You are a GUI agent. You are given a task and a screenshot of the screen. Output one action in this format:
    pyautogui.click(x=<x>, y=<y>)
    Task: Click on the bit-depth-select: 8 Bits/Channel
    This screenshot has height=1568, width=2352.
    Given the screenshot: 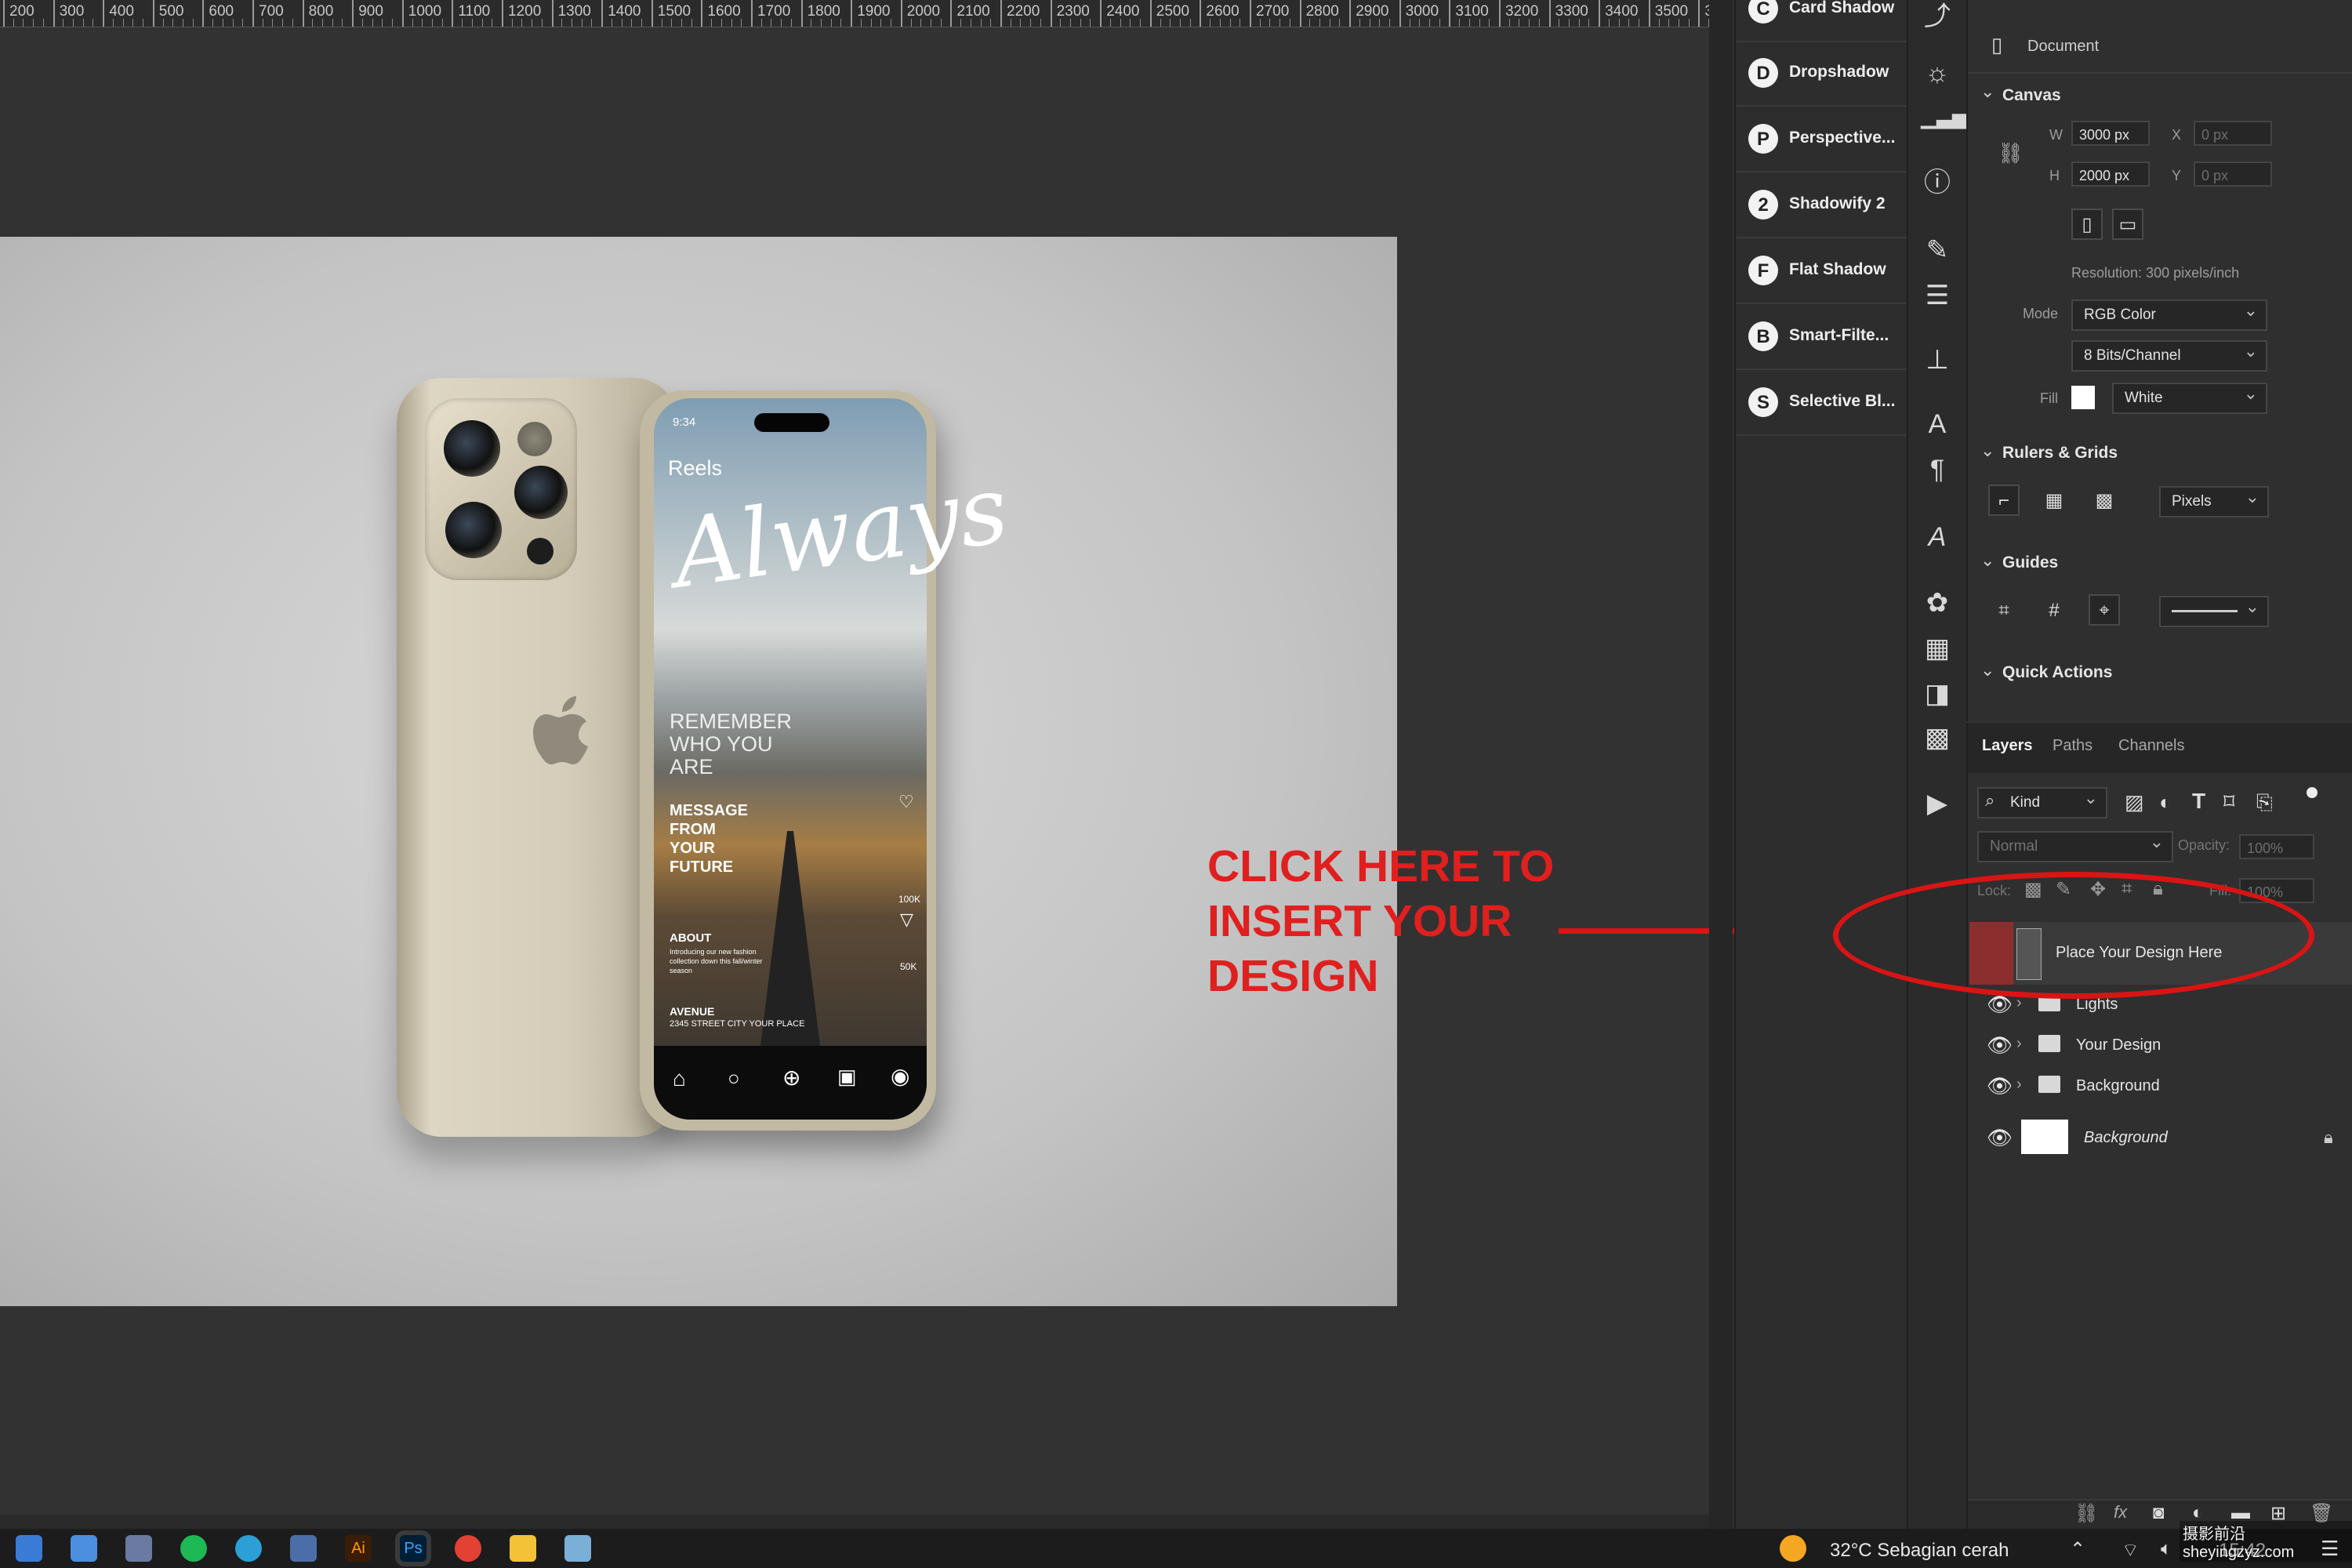 What is the action you would take?
    pyautogui.click(x=2169, y=354)
    